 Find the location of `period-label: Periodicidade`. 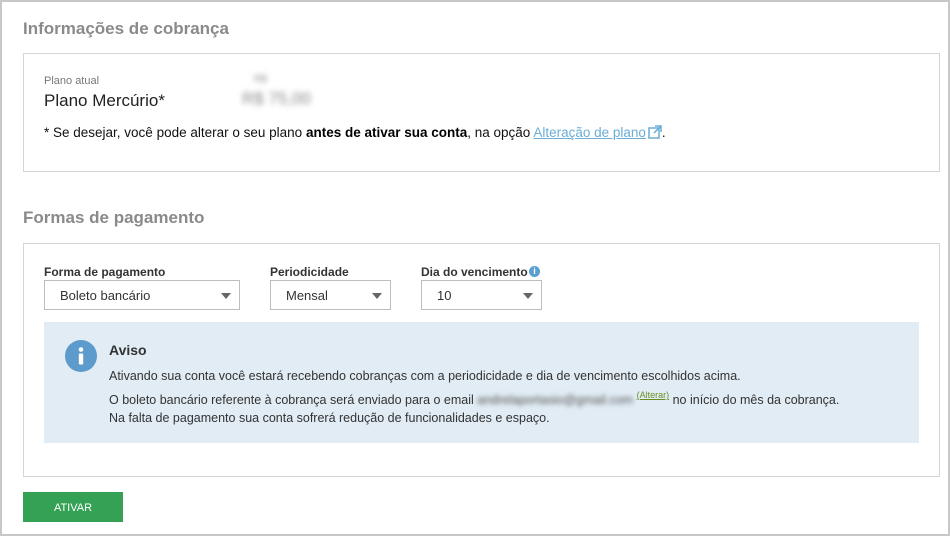

period-label: Periodicidade is located at coordinates (309, 272).